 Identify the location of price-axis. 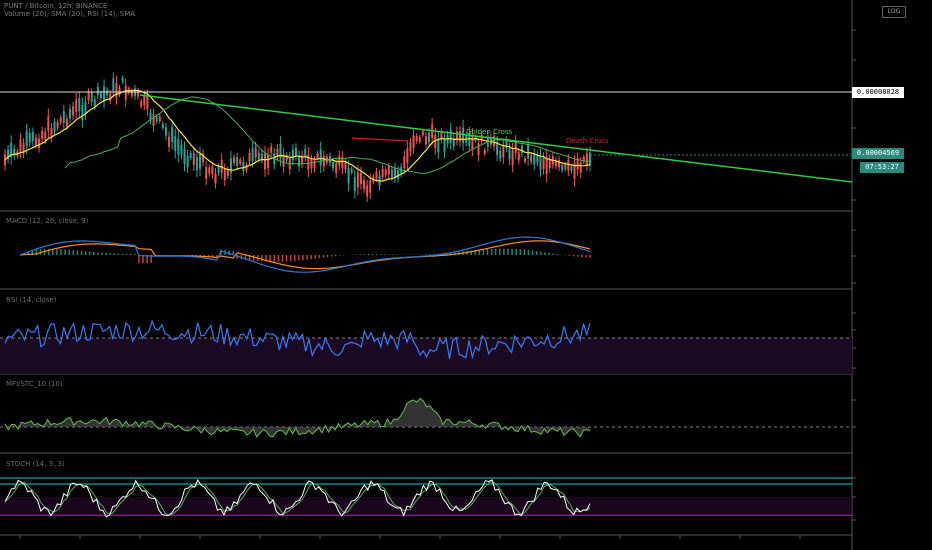
(854, 275).